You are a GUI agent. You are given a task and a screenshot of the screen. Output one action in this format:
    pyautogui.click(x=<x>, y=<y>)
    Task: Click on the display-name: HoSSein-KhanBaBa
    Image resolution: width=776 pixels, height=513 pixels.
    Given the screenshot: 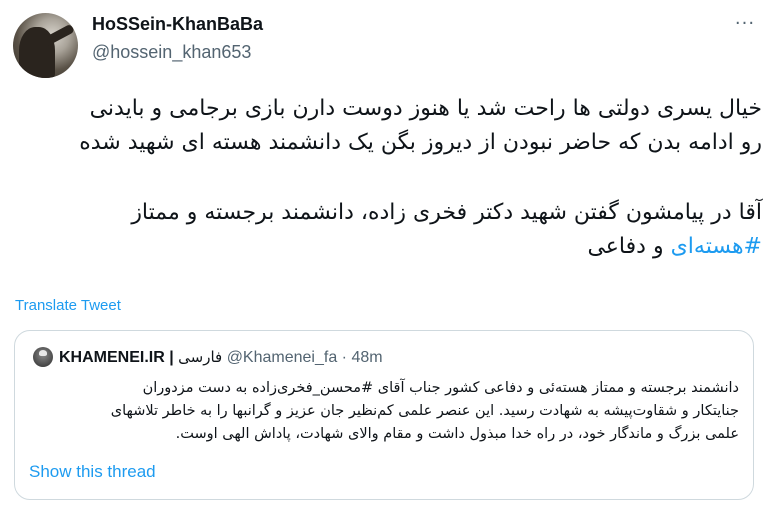 What is the action you would take?
    pyautogui.click(x=177, y=24)
    